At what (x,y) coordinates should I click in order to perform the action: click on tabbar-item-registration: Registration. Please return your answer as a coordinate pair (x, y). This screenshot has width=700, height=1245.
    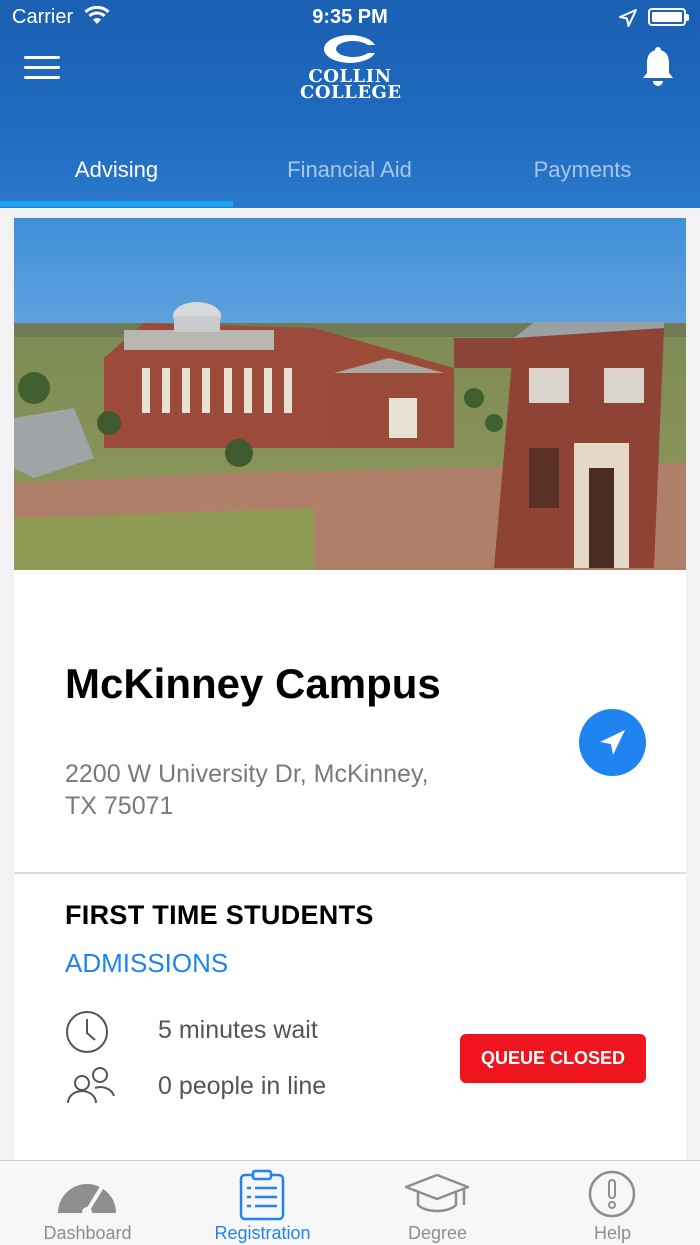
    Looking at the image, I should click on (262, 1203).